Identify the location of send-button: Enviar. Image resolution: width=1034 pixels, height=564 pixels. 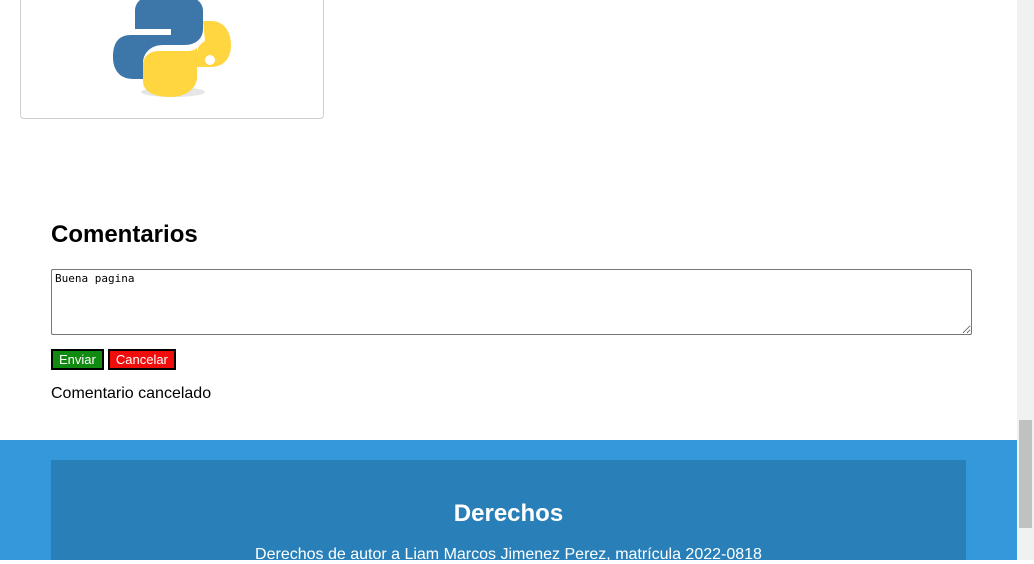
(77, 359).